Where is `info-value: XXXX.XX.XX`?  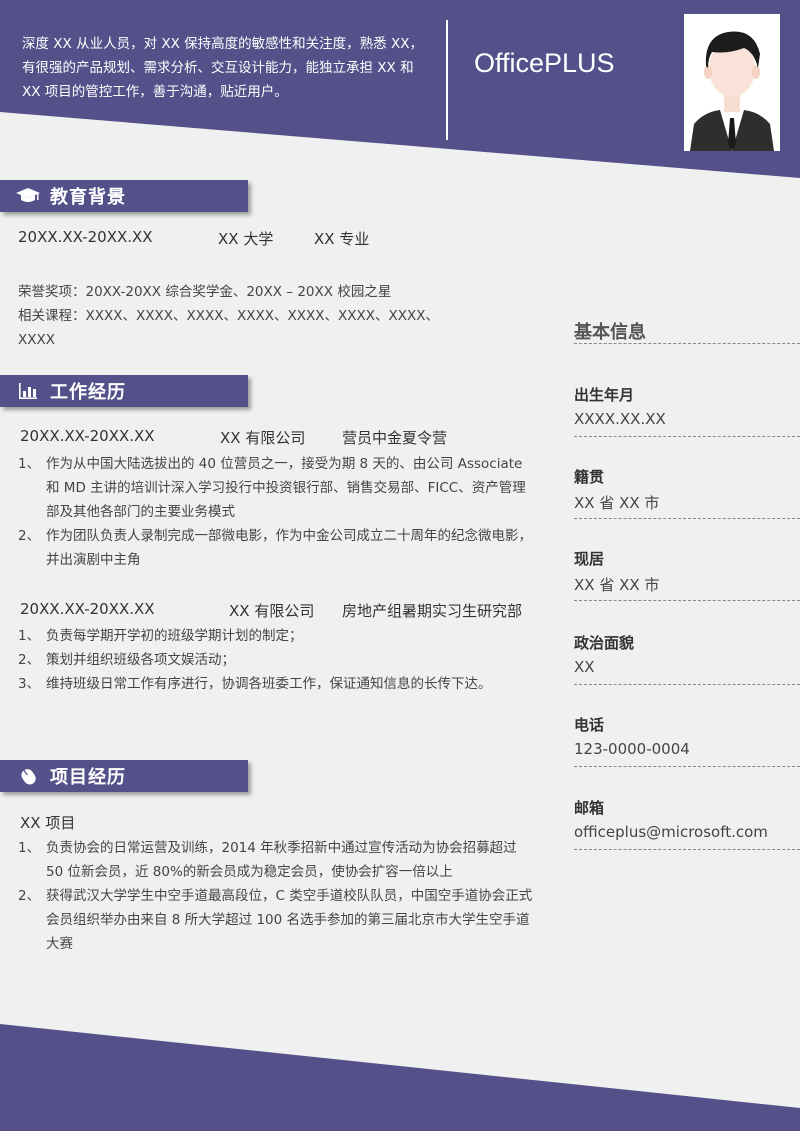
info-value: XXXX.XX.XX is located at coordinates (687, 423).